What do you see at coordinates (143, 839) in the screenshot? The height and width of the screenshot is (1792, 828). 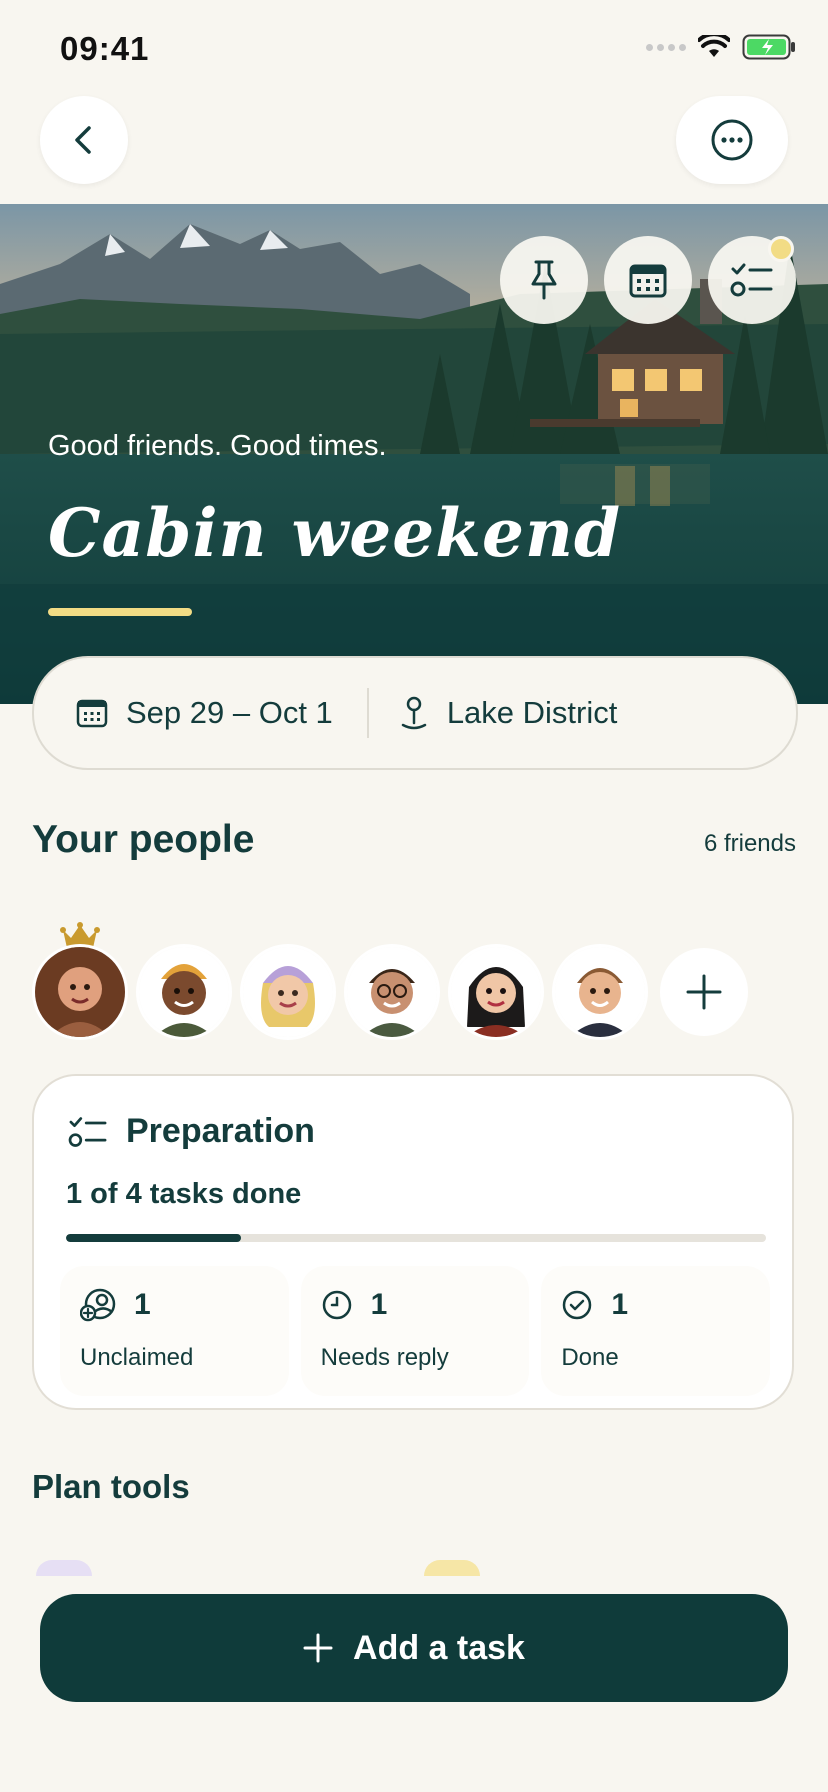 I see `people-heading: Your people` at bounding box center [143, 839].